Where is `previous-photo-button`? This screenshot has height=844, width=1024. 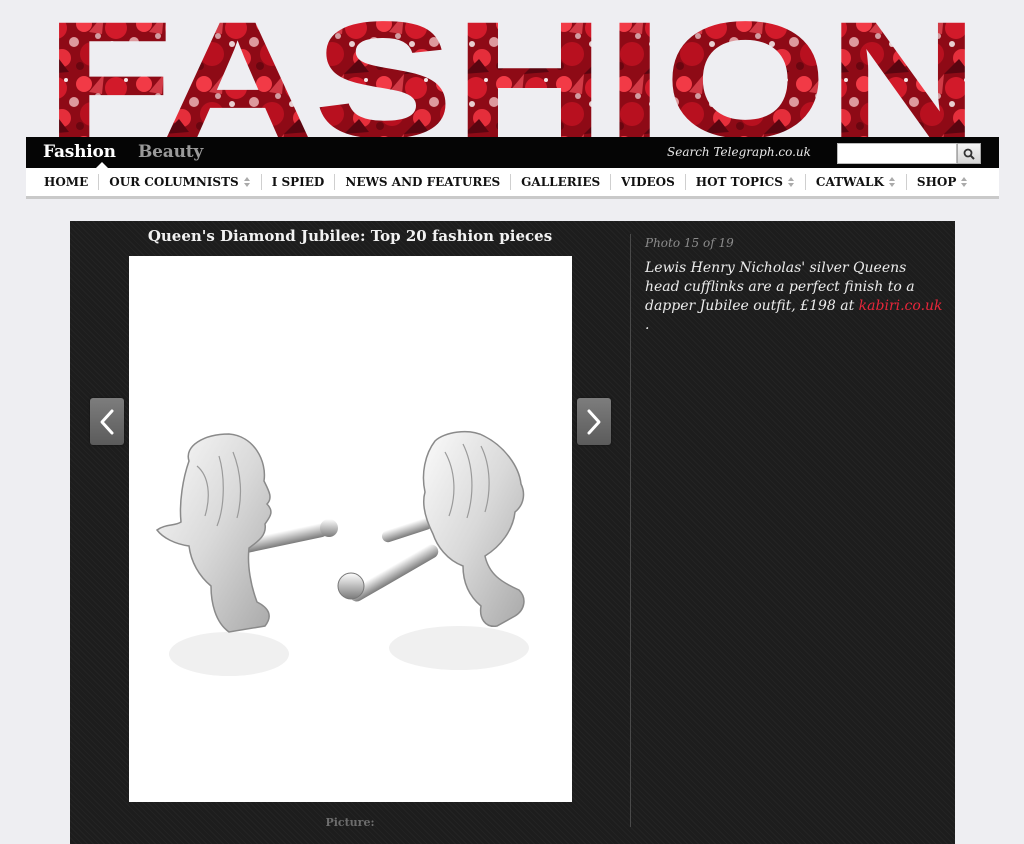
previous-photo-button is located at coordinates (107, 421).